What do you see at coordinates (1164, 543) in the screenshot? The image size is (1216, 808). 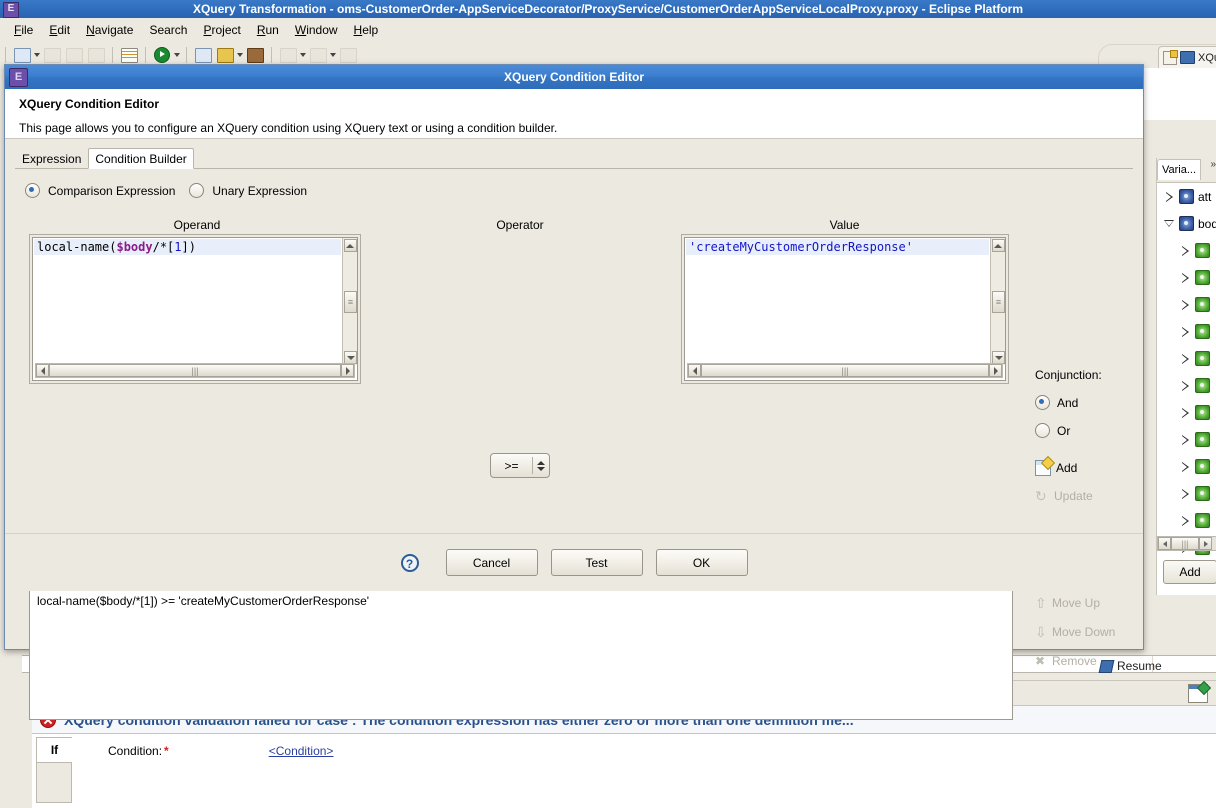 I see `scroll-left-icon` at bounding box center [1164, 543].